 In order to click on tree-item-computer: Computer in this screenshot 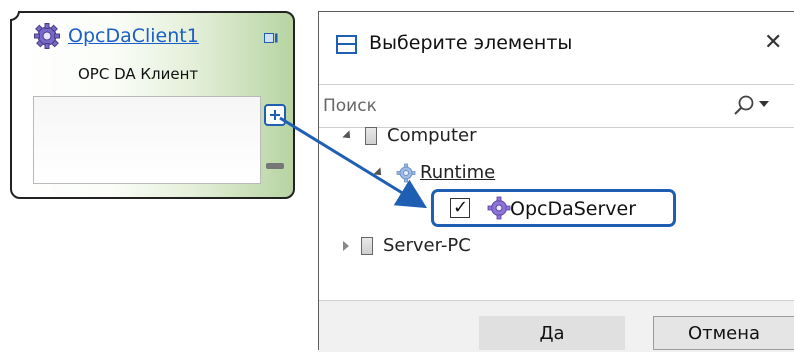, I will do `click(409, 135)`.